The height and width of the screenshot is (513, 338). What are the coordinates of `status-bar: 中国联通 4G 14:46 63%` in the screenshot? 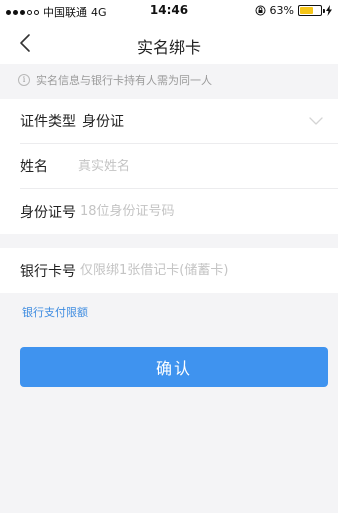 It's located at (169, 11).